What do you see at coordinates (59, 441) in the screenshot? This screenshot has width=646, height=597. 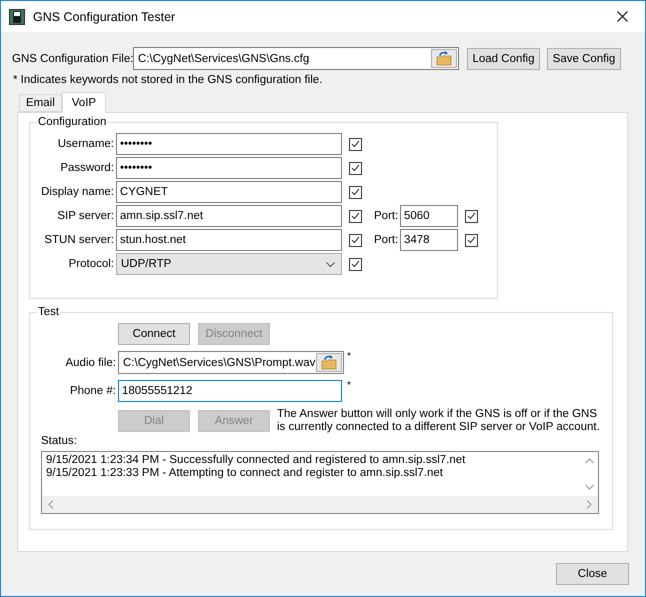 I see `status-label: Status:` at bounding box center [59, 441].